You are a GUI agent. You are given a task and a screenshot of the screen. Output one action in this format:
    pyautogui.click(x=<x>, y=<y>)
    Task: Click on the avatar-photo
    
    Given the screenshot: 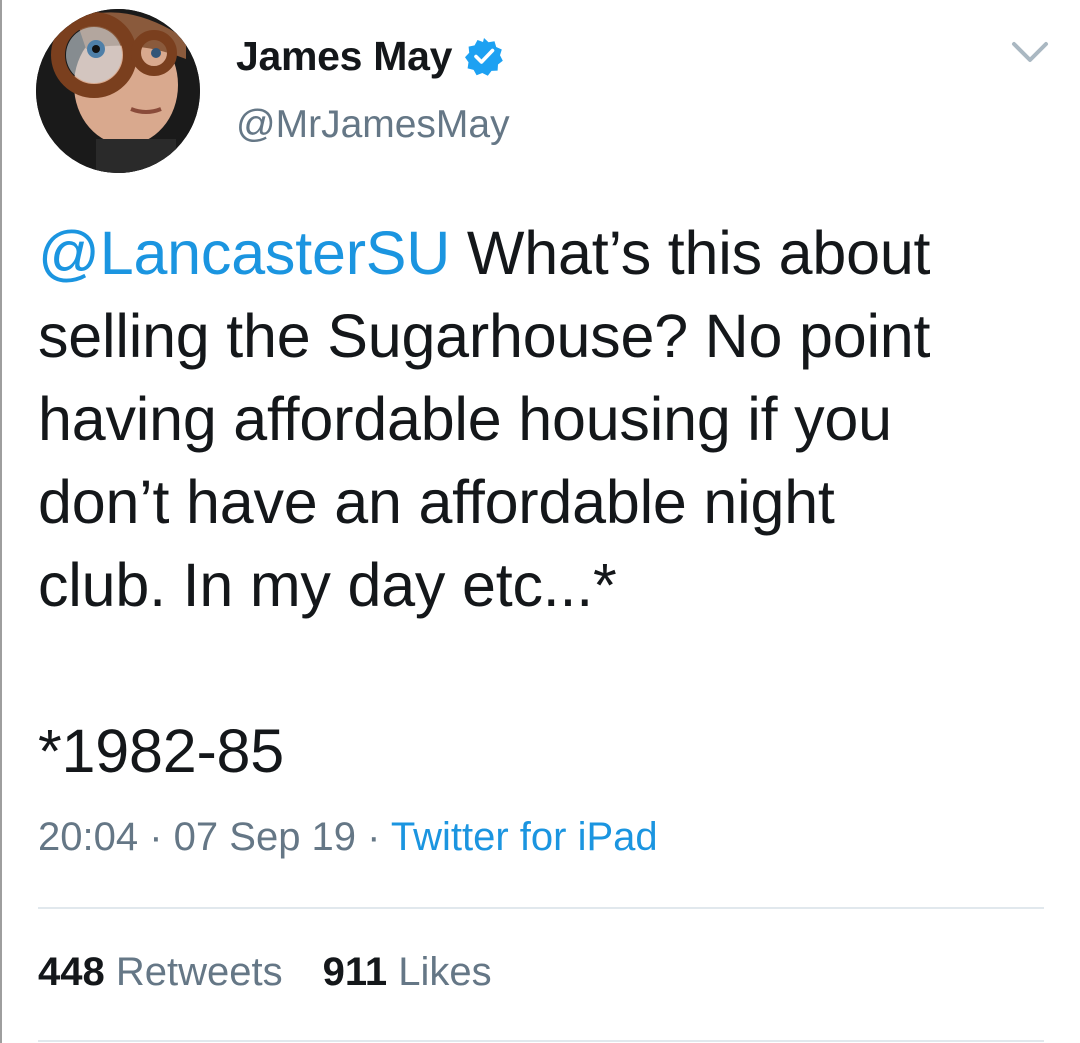 What is the action you would take?
    pyautogui.click(x=118, y=91)
    